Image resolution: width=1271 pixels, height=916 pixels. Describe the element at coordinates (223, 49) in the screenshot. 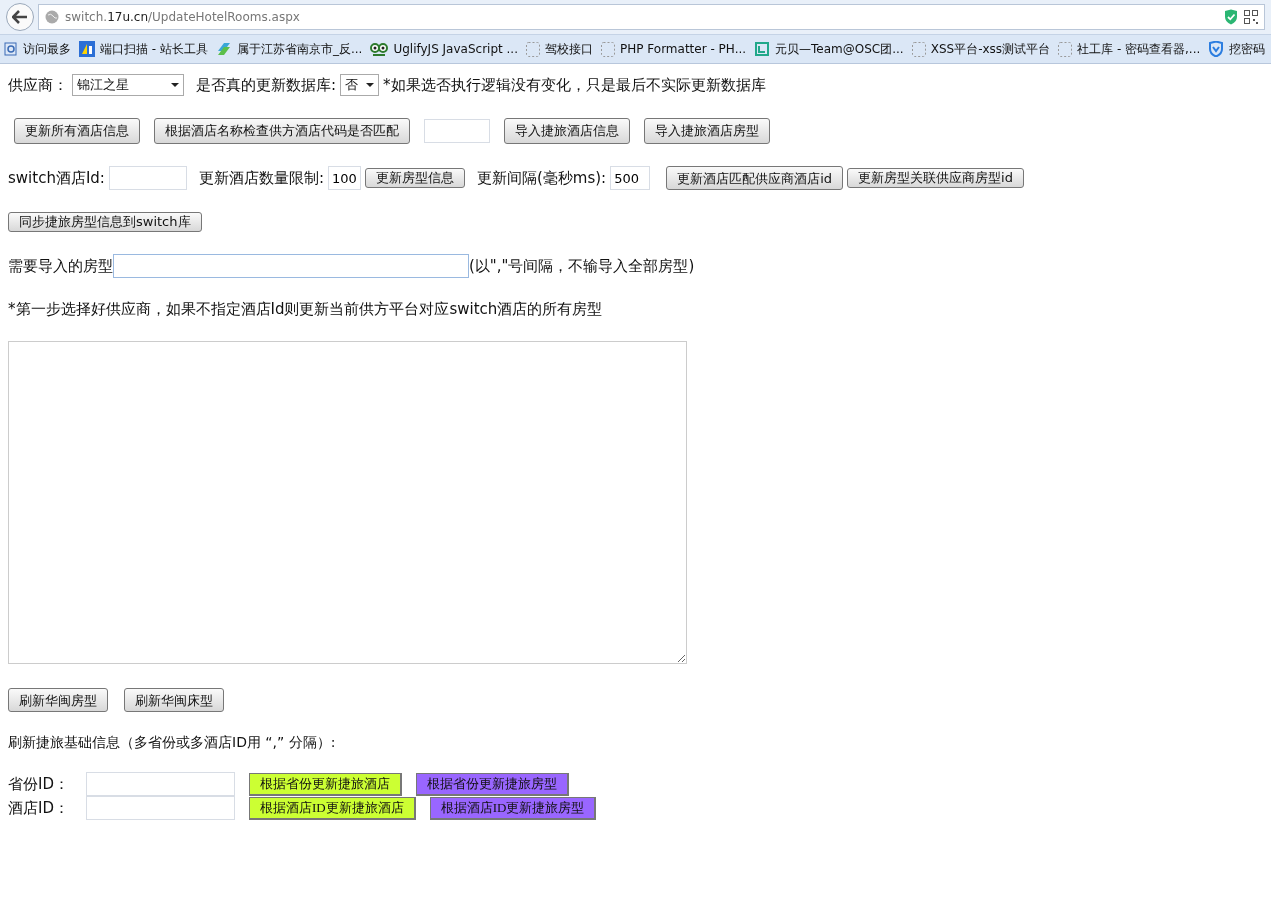

I see `arrows-icon` at that location.